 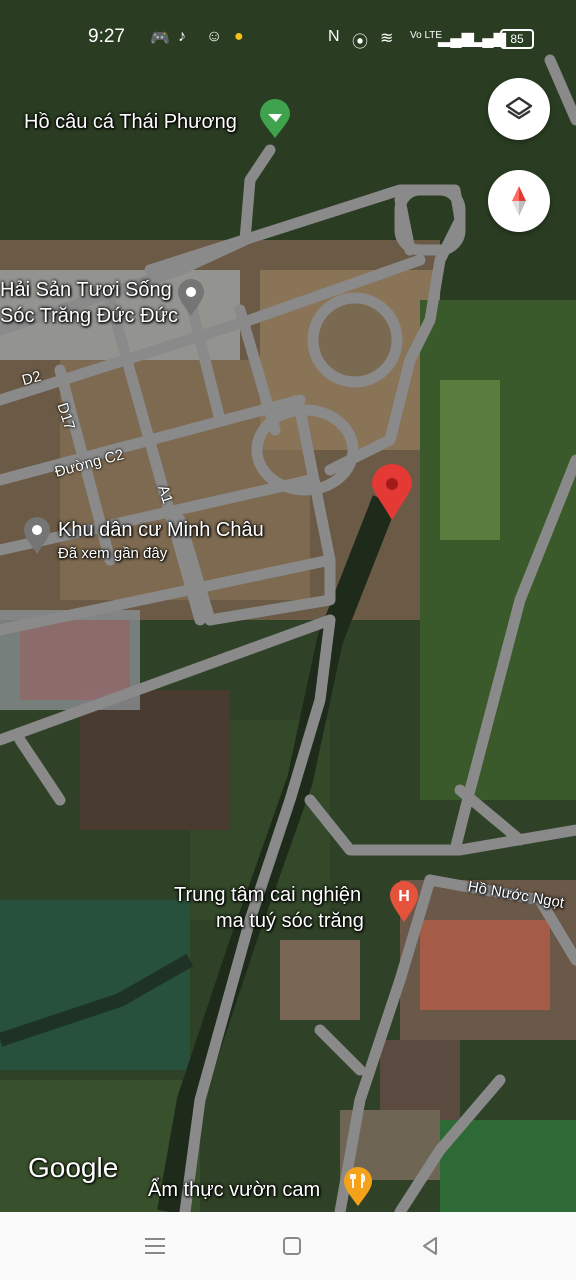 I want to click on place-label-seafood-2: Sóc Trăng Đức Đức, so click(x=89, y=316).